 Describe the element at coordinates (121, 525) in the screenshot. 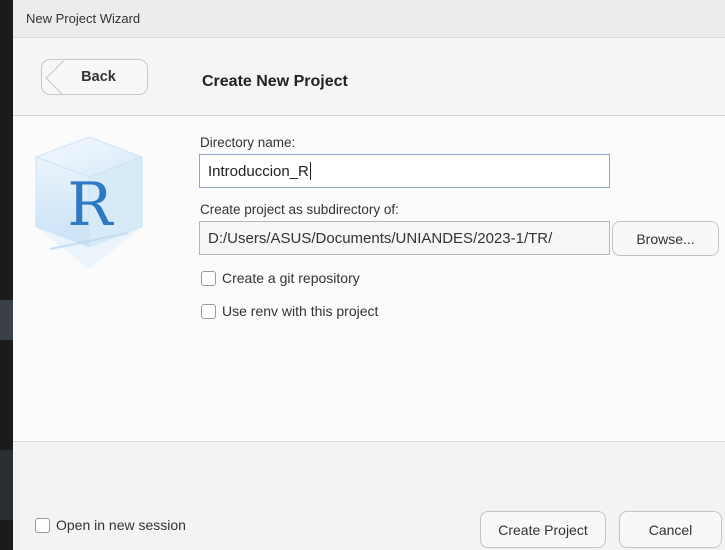

I see `open-new-session-label: Open in new session` at that location.